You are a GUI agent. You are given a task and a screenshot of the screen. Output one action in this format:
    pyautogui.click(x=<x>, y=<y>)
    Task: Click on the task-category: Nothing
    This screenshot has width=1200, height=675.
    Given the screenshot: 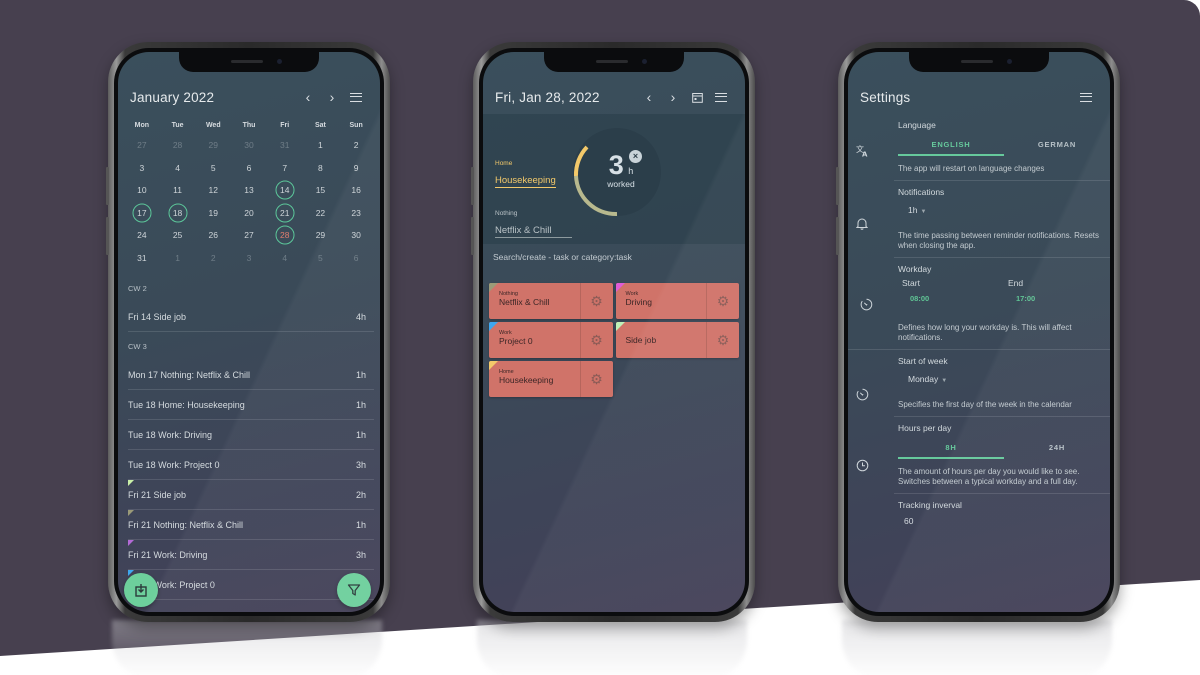 What is the action you would take?
    pyautogui.click(x=506, y=213)
    